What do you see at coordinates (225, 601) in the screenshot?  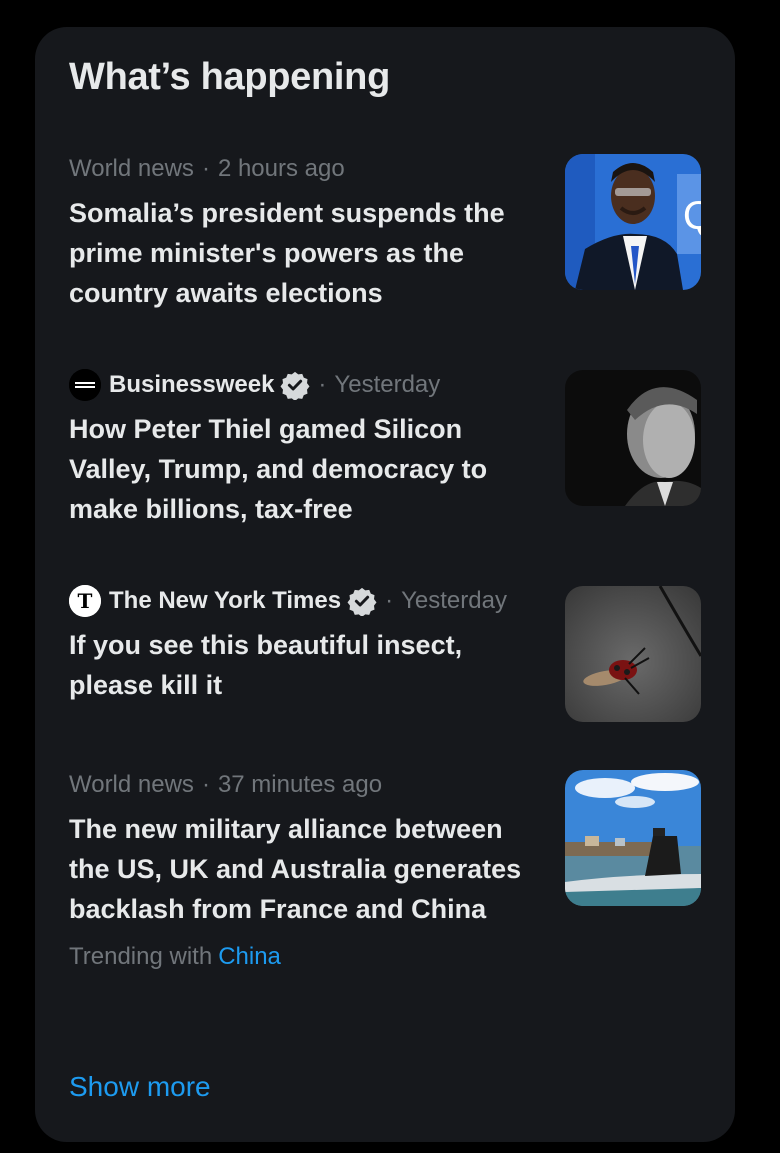 I see `source-name: The New York Times` at bounding box center [225, 601].